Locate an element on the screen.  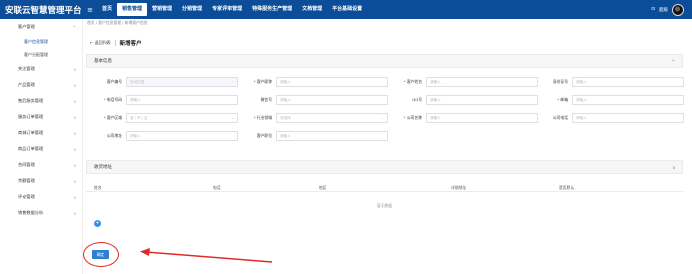
arrow-shaft is located at coordinates (209, 257).